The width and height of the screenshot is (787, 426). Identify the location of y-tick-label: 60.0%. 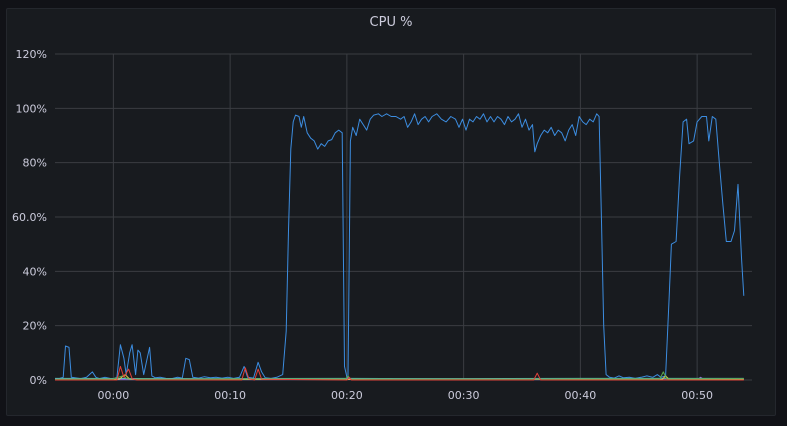
(29, 217).